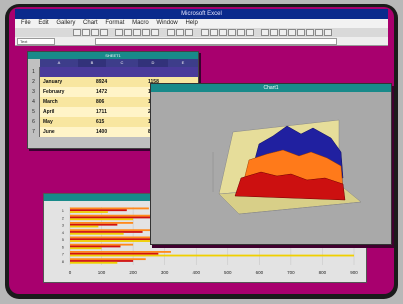 The image size is (403, 304). I want to click on table-row: 1, so click(113, 72).